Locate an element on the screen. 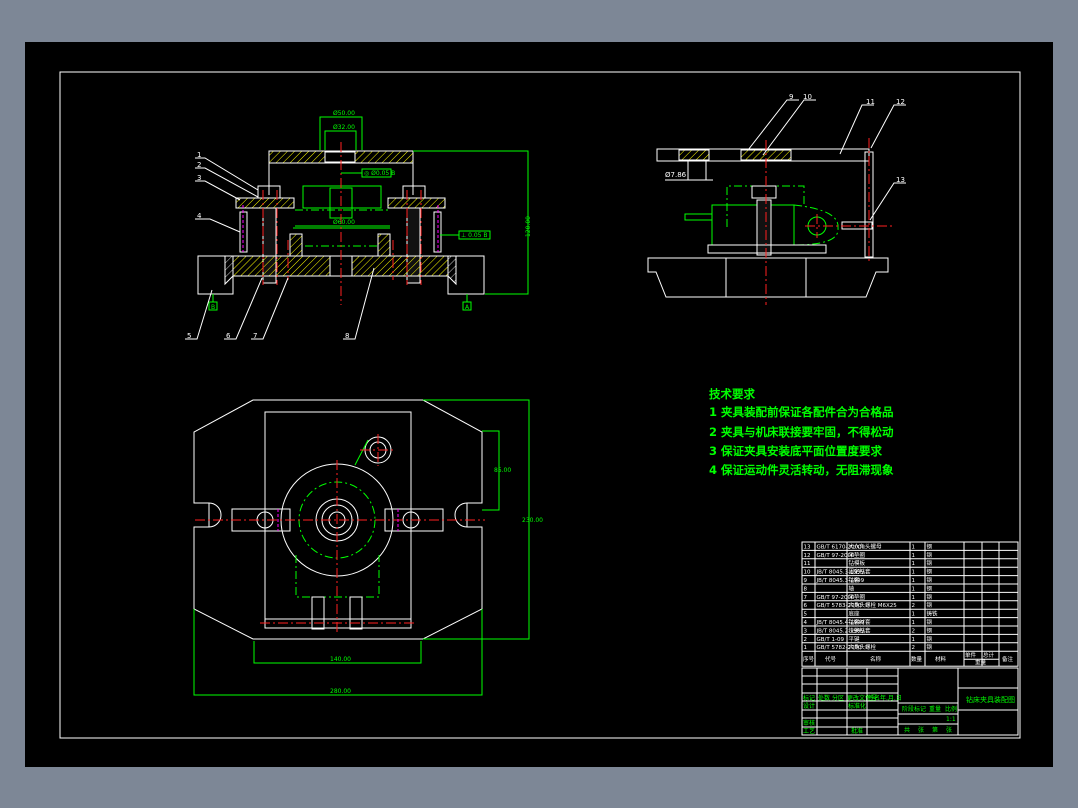 This screenshot has width=1078, height=808. parts-list-cell-name: 钻套 is located at coordinates (855, 580).